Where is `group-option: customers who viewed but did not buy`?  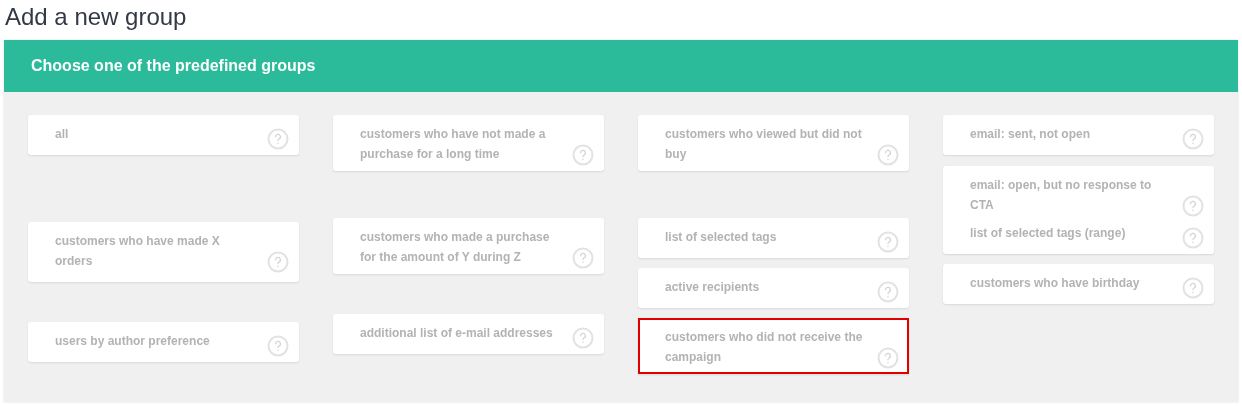 group-option: customers who viewed but did not buy is located at coordinates (773, 143).